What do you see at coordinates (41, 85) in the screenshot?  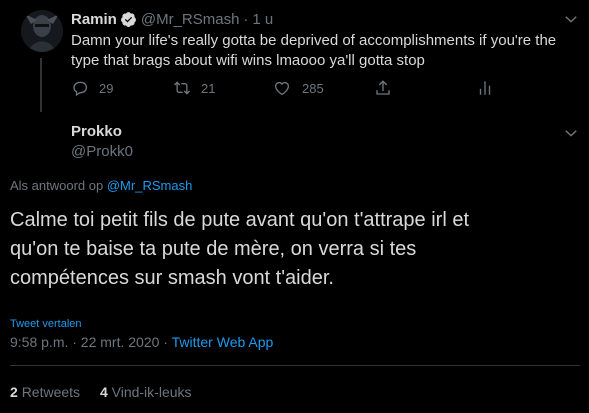 I see `thread-line` at bounding box center [41, 85].